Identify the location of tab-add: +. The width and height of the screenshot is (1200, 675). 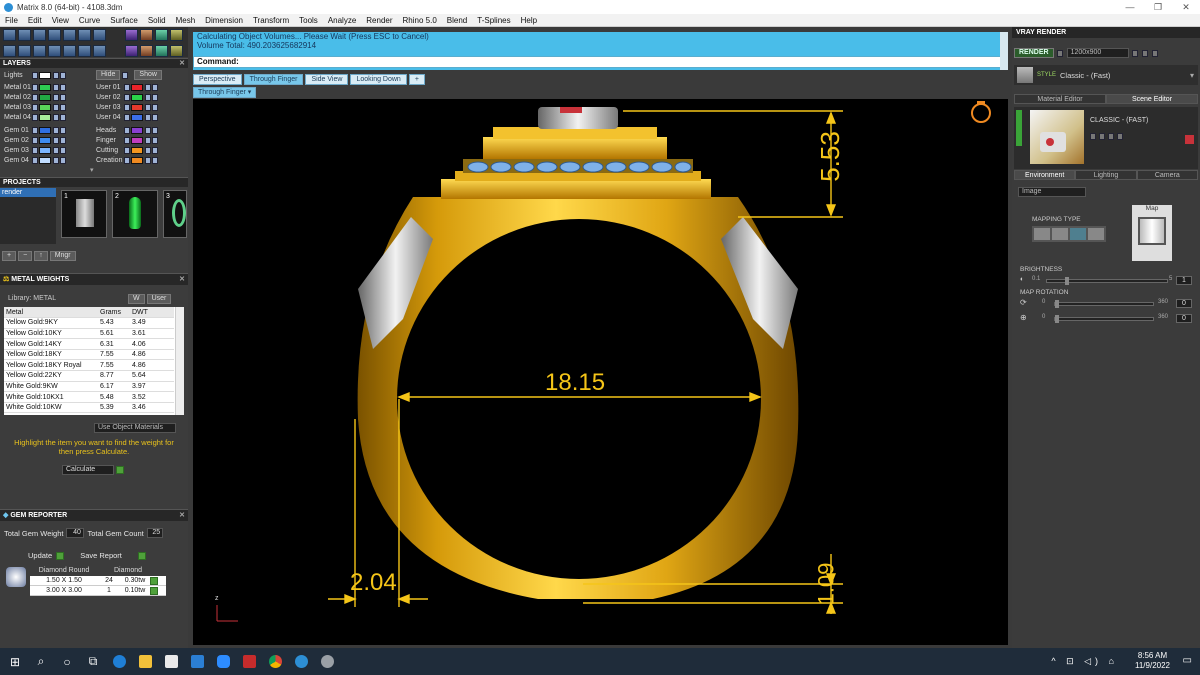
(416, 79).